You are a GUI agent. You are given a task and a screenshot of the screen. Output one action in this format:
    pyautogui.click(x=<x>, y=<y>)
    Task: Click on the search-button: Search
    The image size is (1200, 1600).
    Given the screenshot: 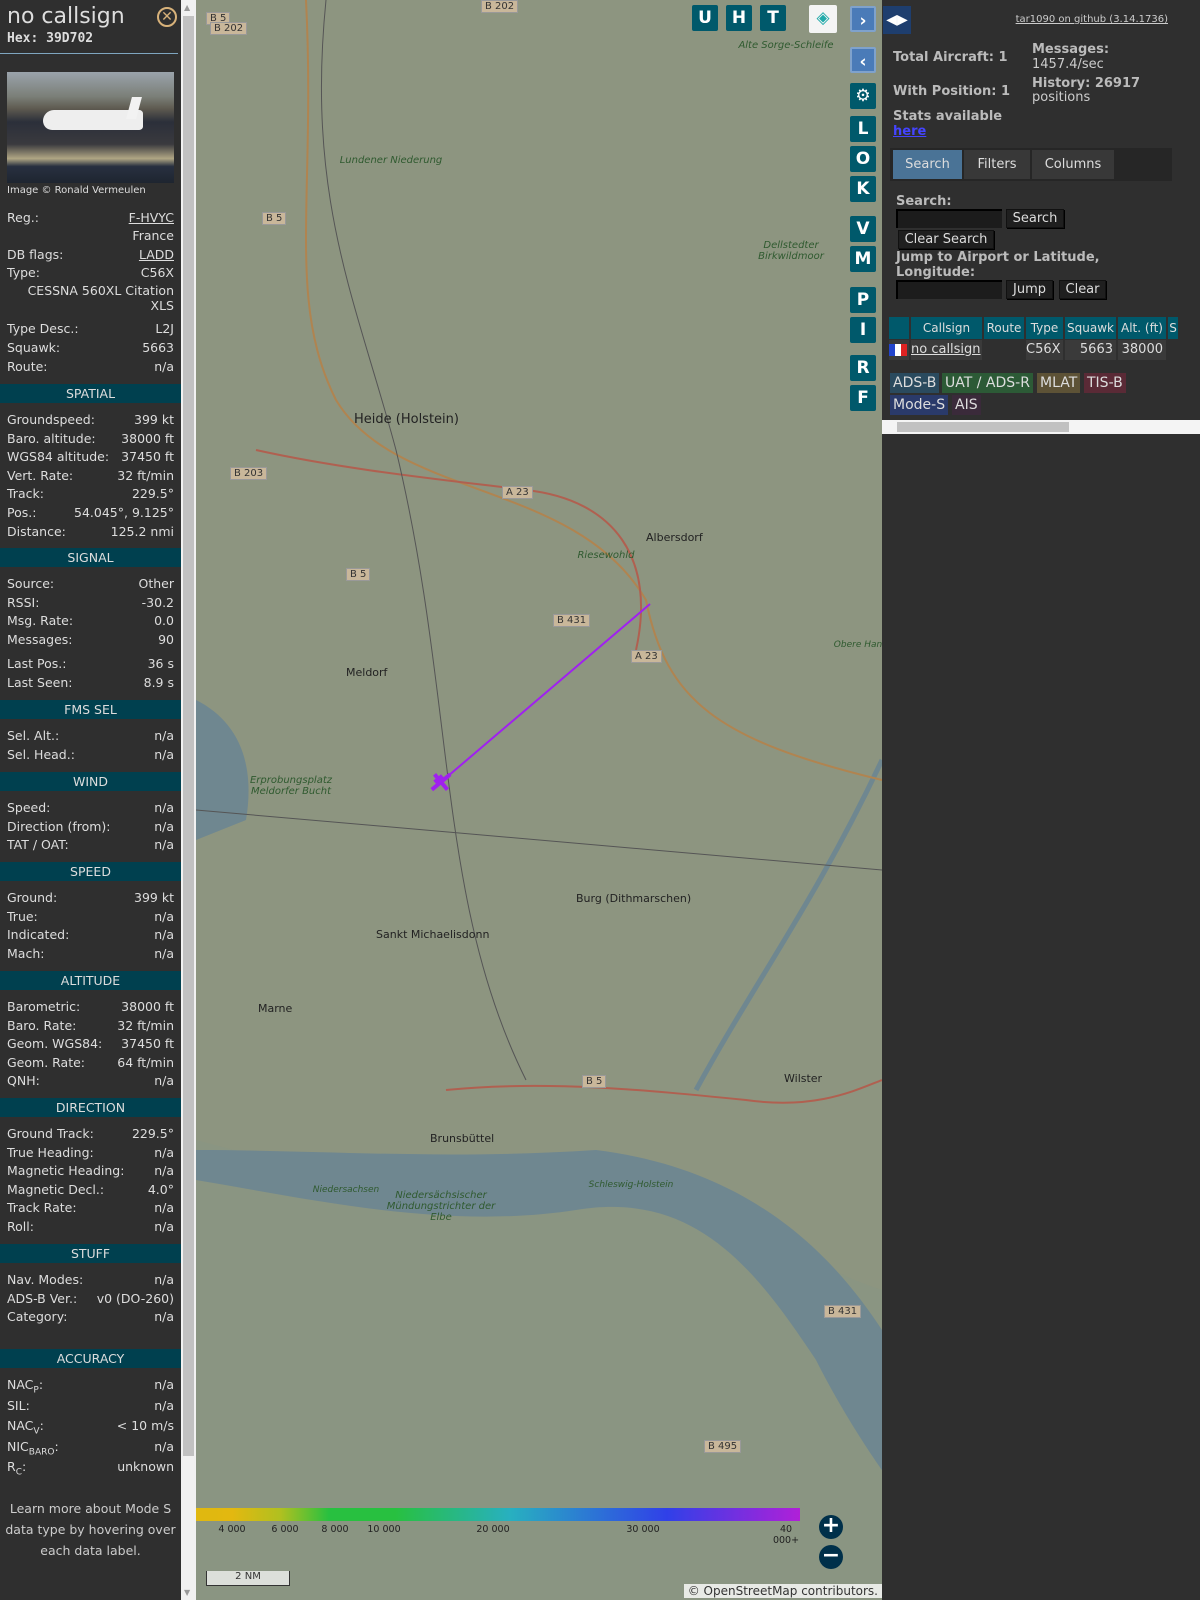 What is the action you would take?
    pyautogui.click(x=1035, y=218)
    